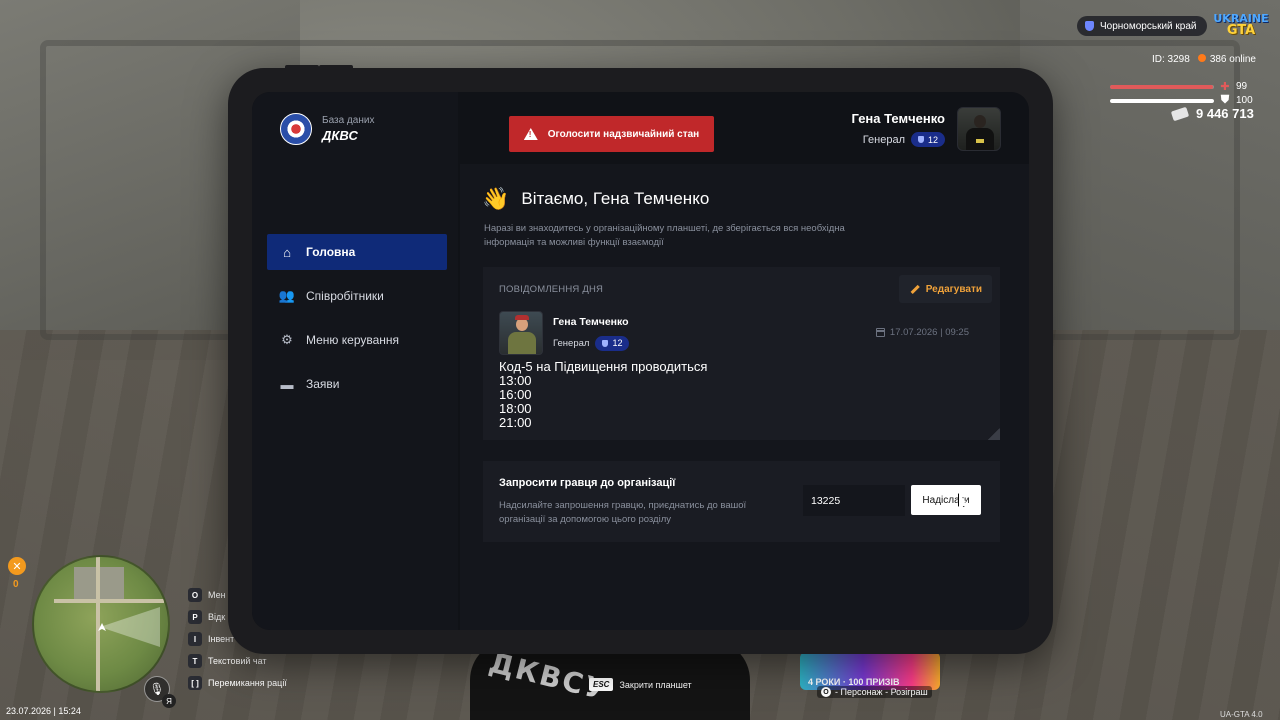 The height and width of the screenshot is (720, 1280). Describe the element at coordinates (353, 340) in the screenshot. I see `sidebar-item-label: Меню керування` at that location.